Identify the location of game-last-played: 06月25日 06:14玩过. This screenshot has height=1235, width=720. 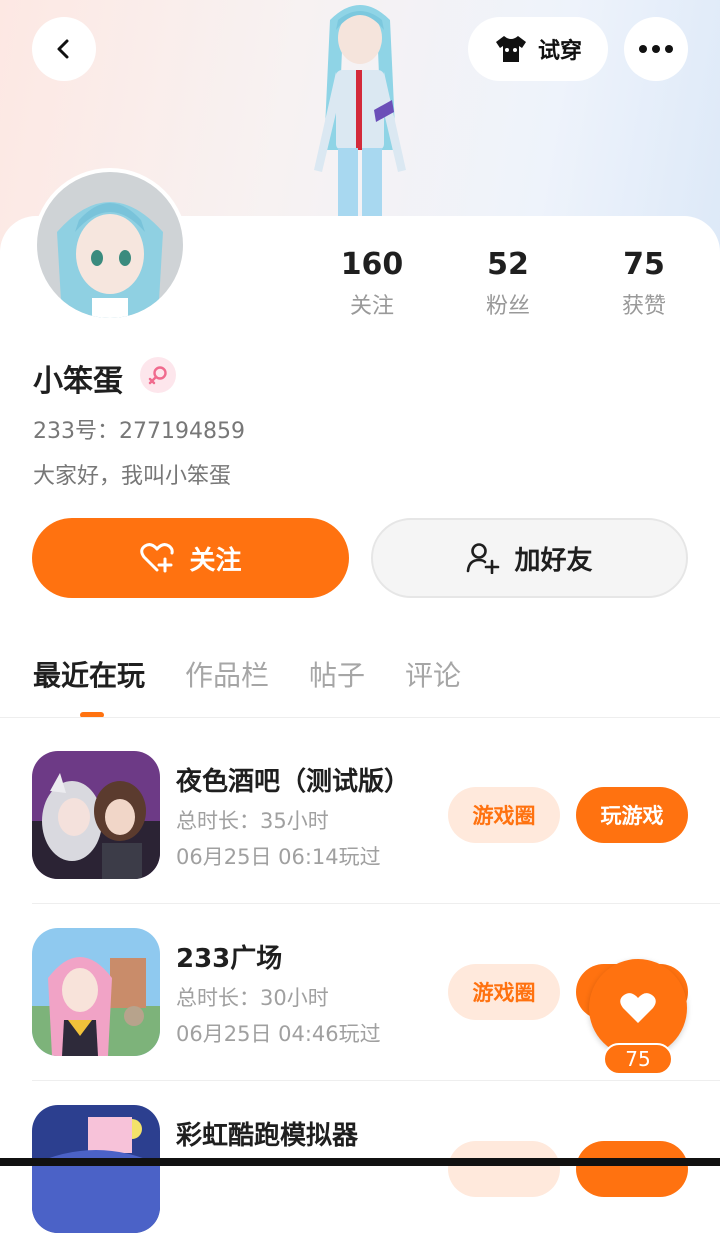
(278, 857).